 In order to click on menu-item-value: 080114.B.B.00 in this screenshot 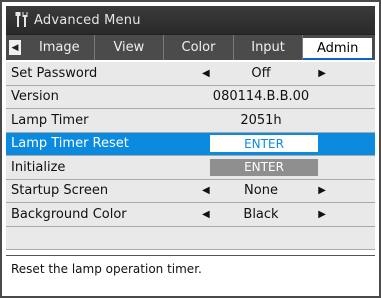, I will do `click(261, 97)`.